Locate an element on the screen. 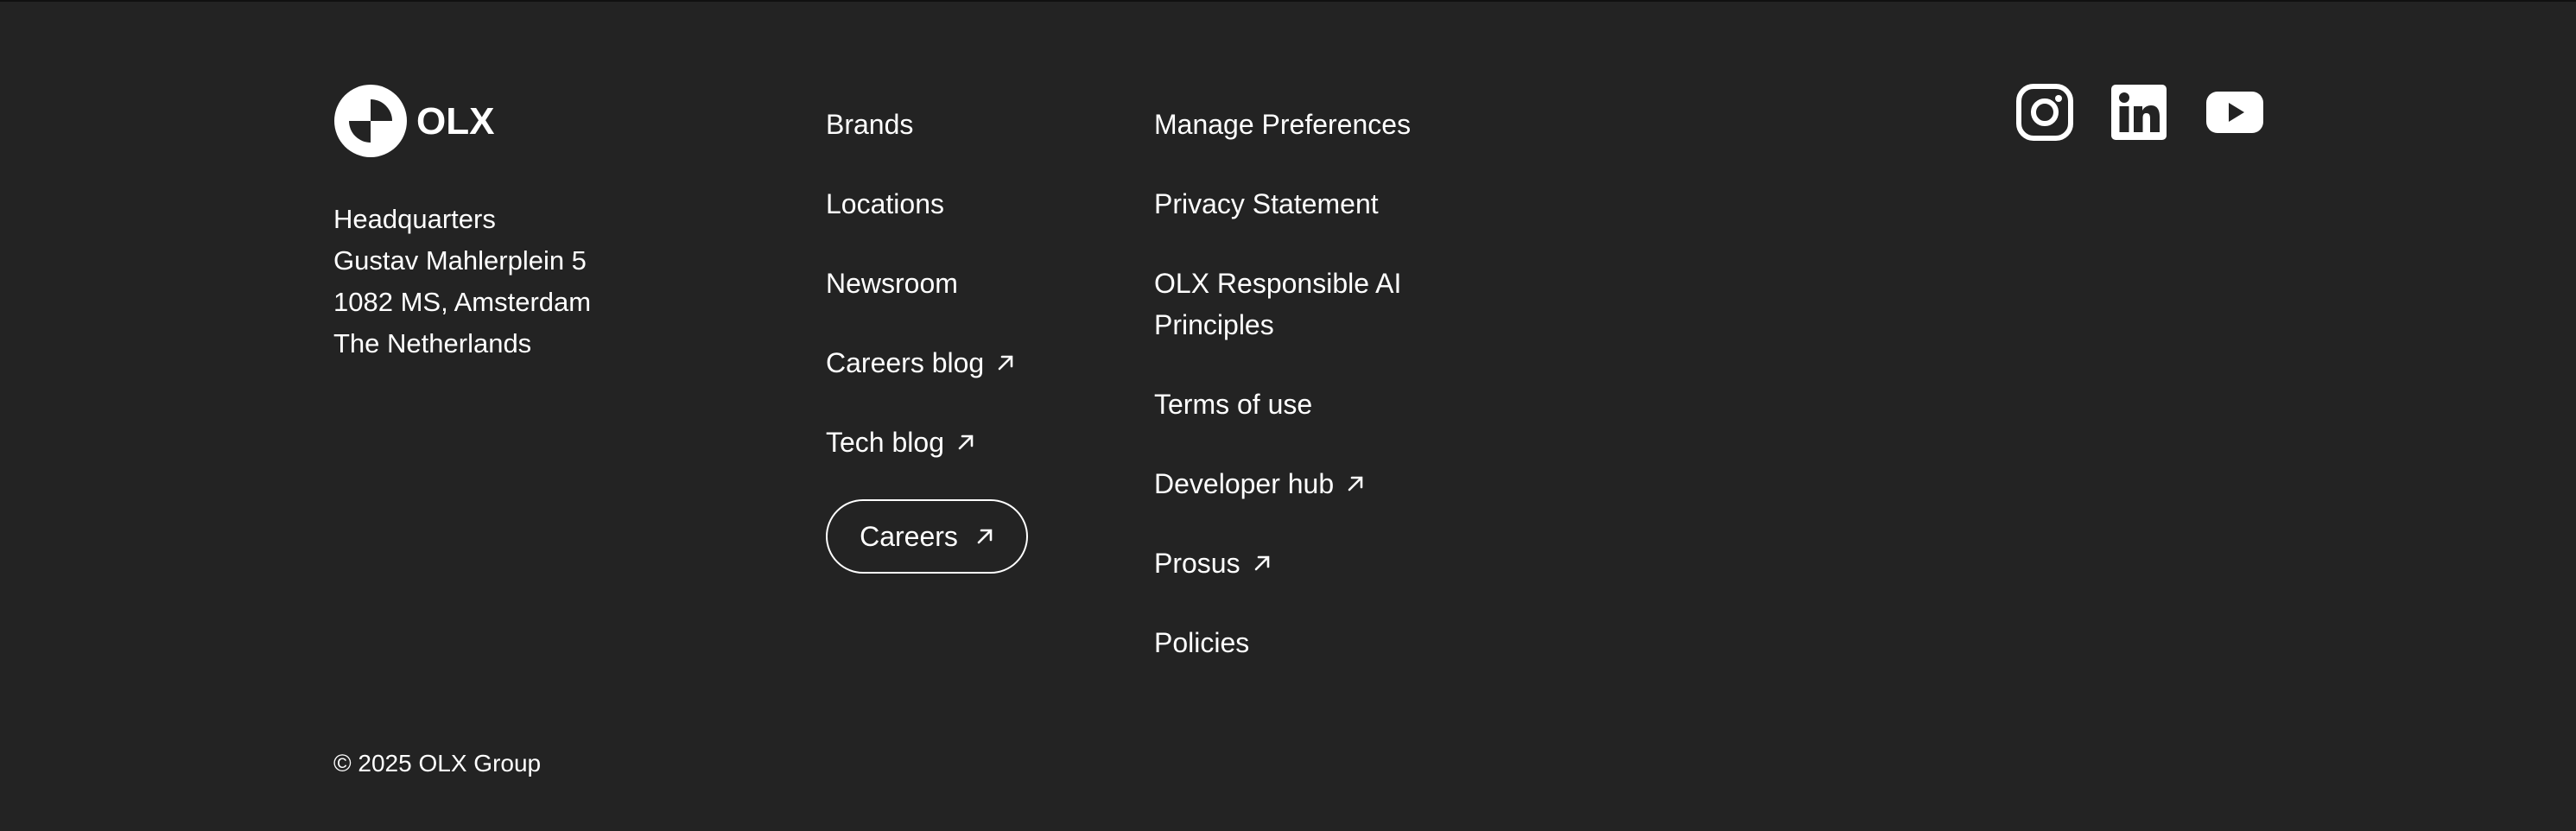  privacy-statement-link: Privacy Statement is located at coordinates (1266, 204).